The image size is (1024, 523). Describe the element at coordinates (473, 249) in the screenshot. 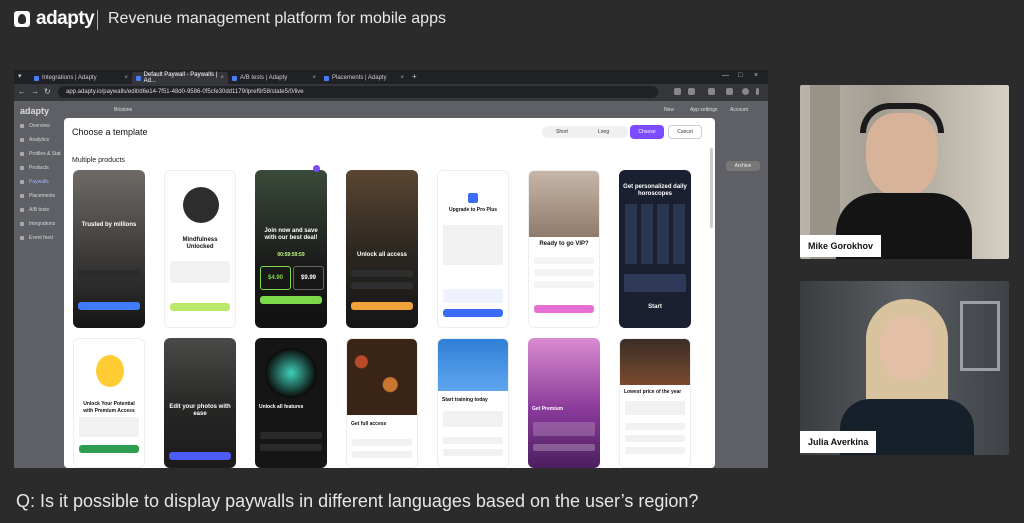

I see `template-card: Upgrade to Pro Plus` at that location.